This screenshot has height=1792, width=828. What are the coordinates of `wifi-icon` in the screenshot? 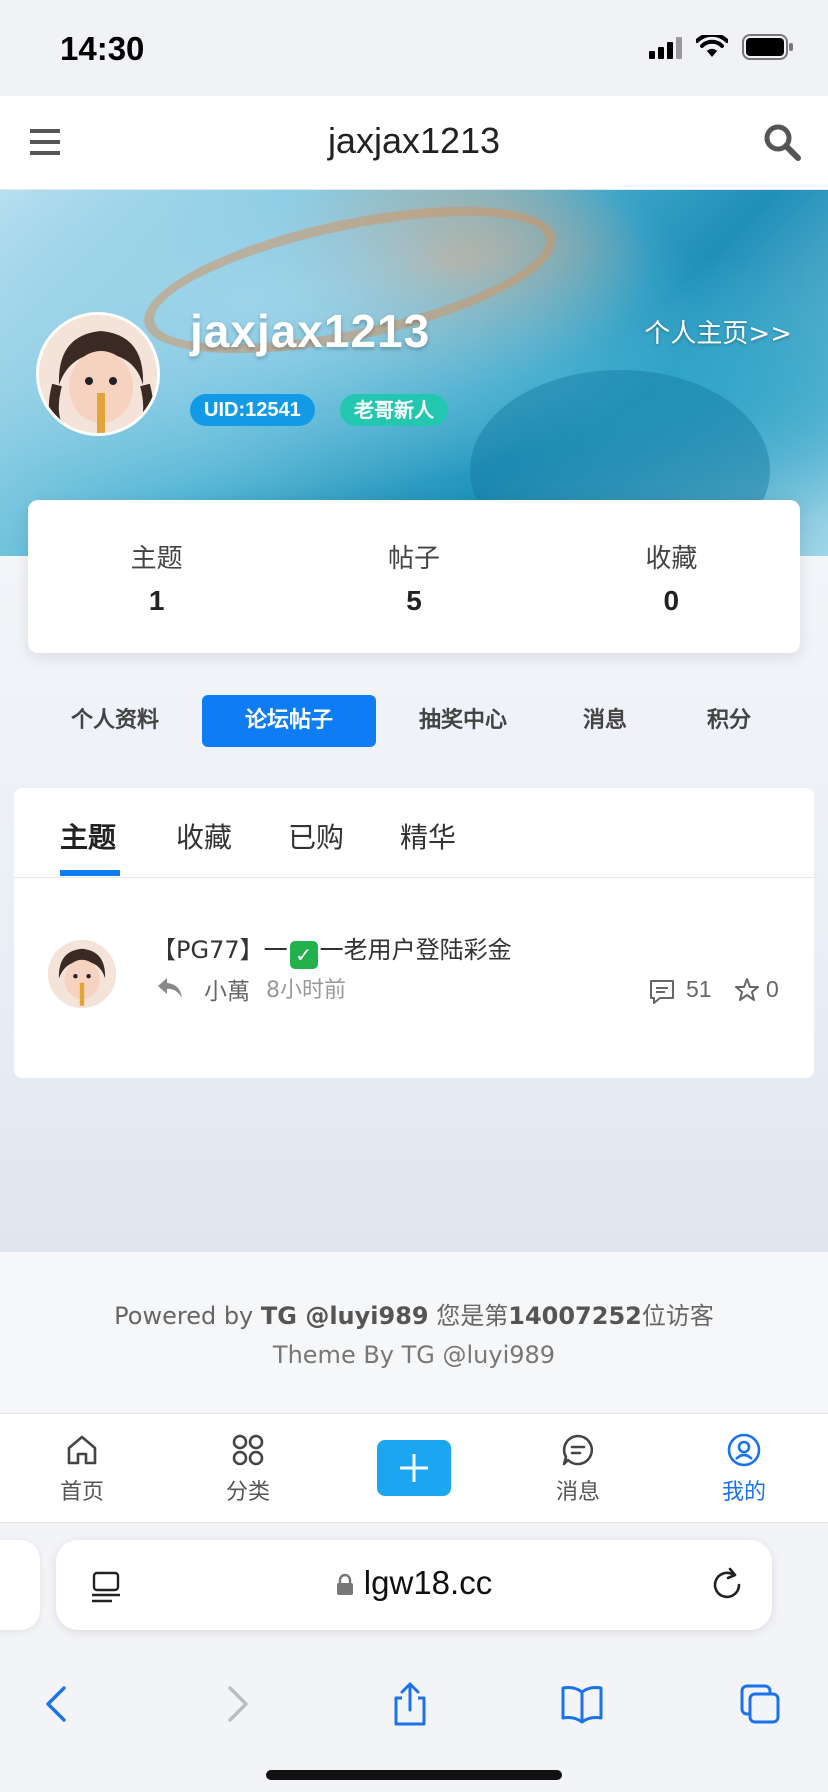 It's located at (712, 46).